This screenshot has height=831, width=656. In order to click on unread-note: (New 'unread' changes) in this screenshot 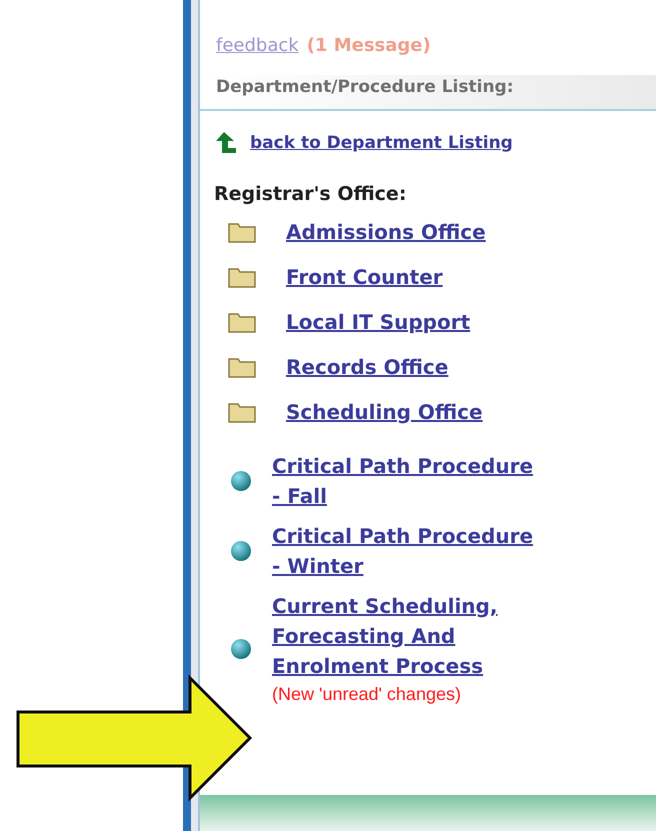, I will do `click(367, 694)`.